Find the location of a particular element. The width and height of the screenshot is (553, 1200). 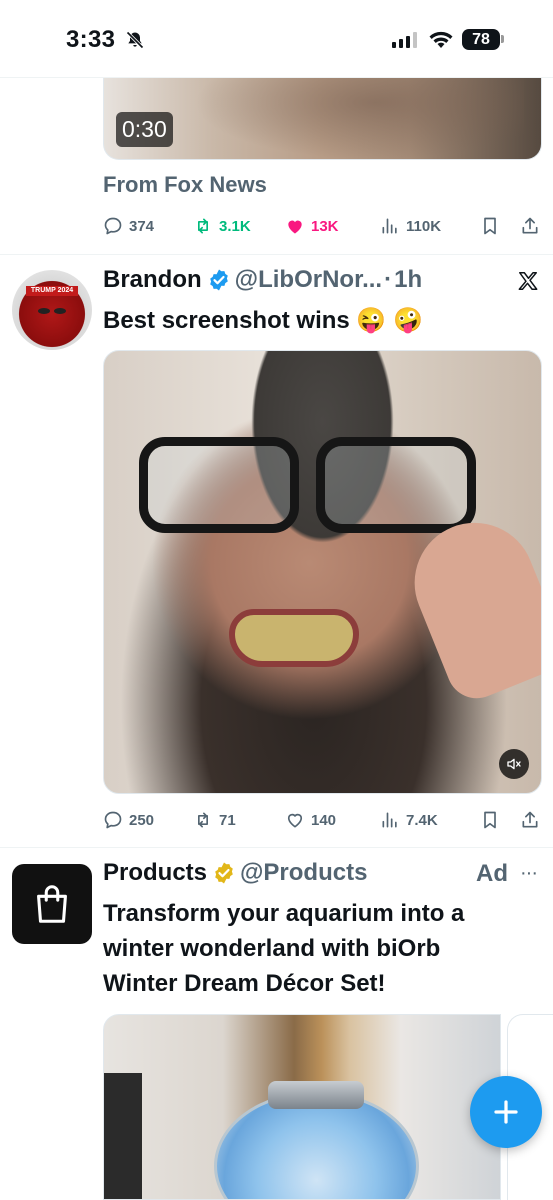

x-logo-icon is located at coordinates (528, 281).